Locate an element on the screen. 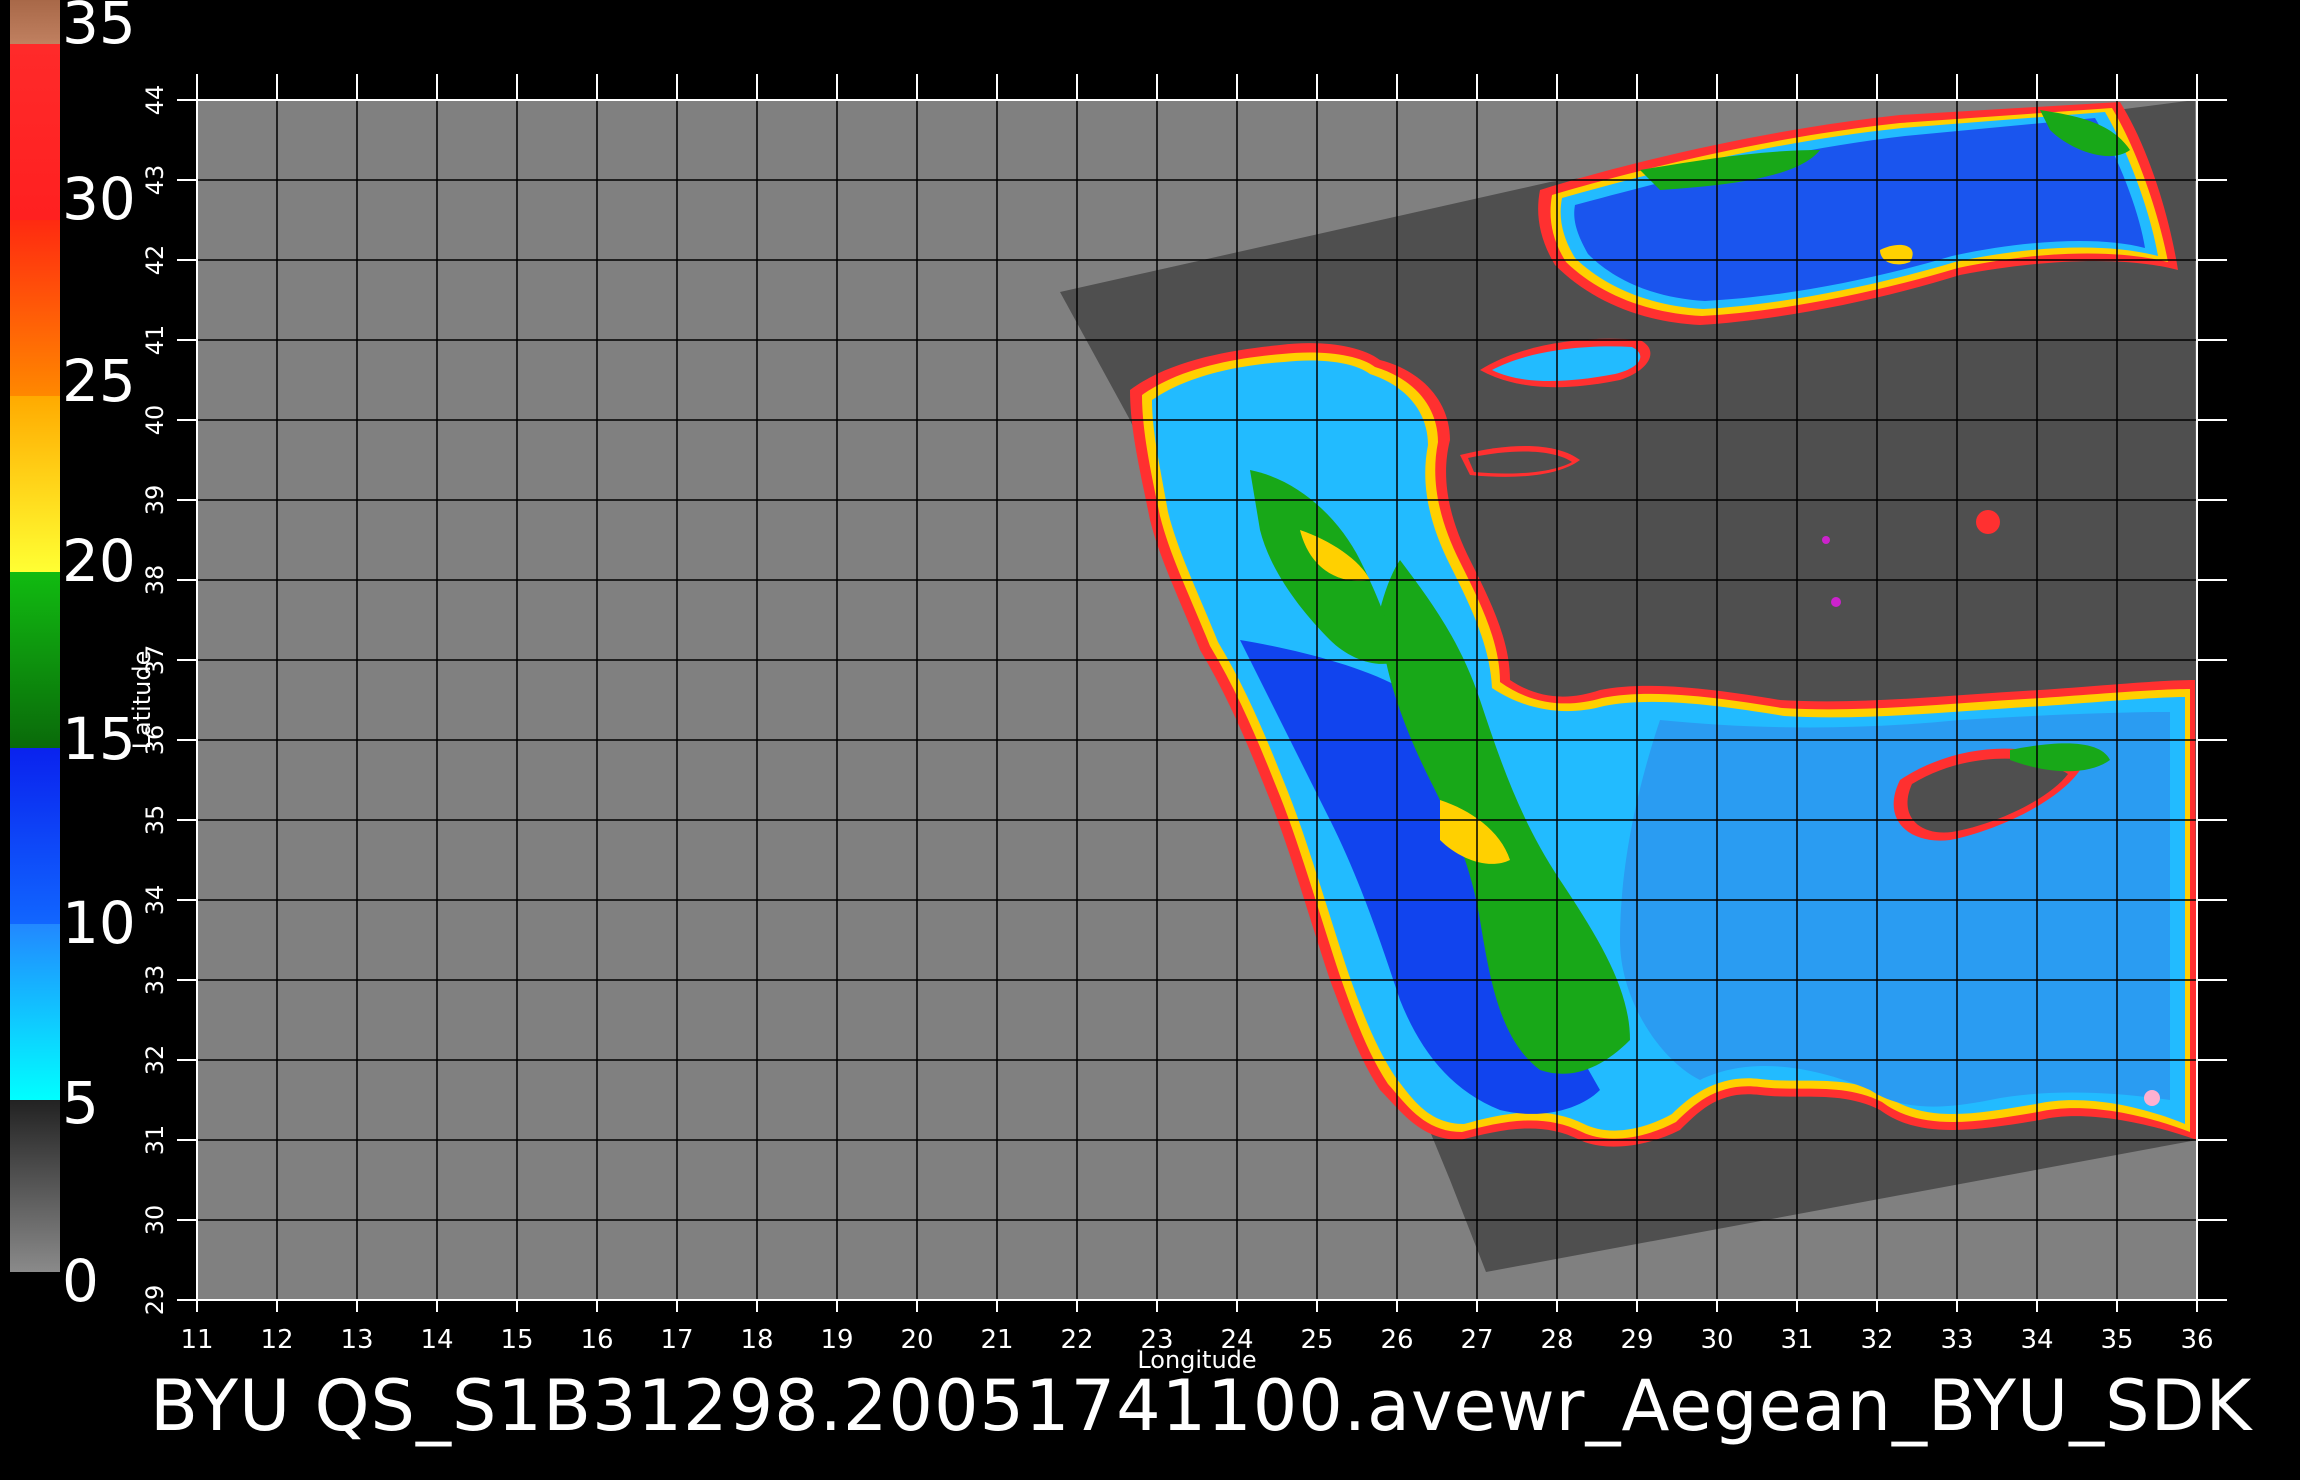 Image resolution: width=2300 pixels, height=1480 pixels. colorbar-label: 30 is located at coordinates (99, 199).